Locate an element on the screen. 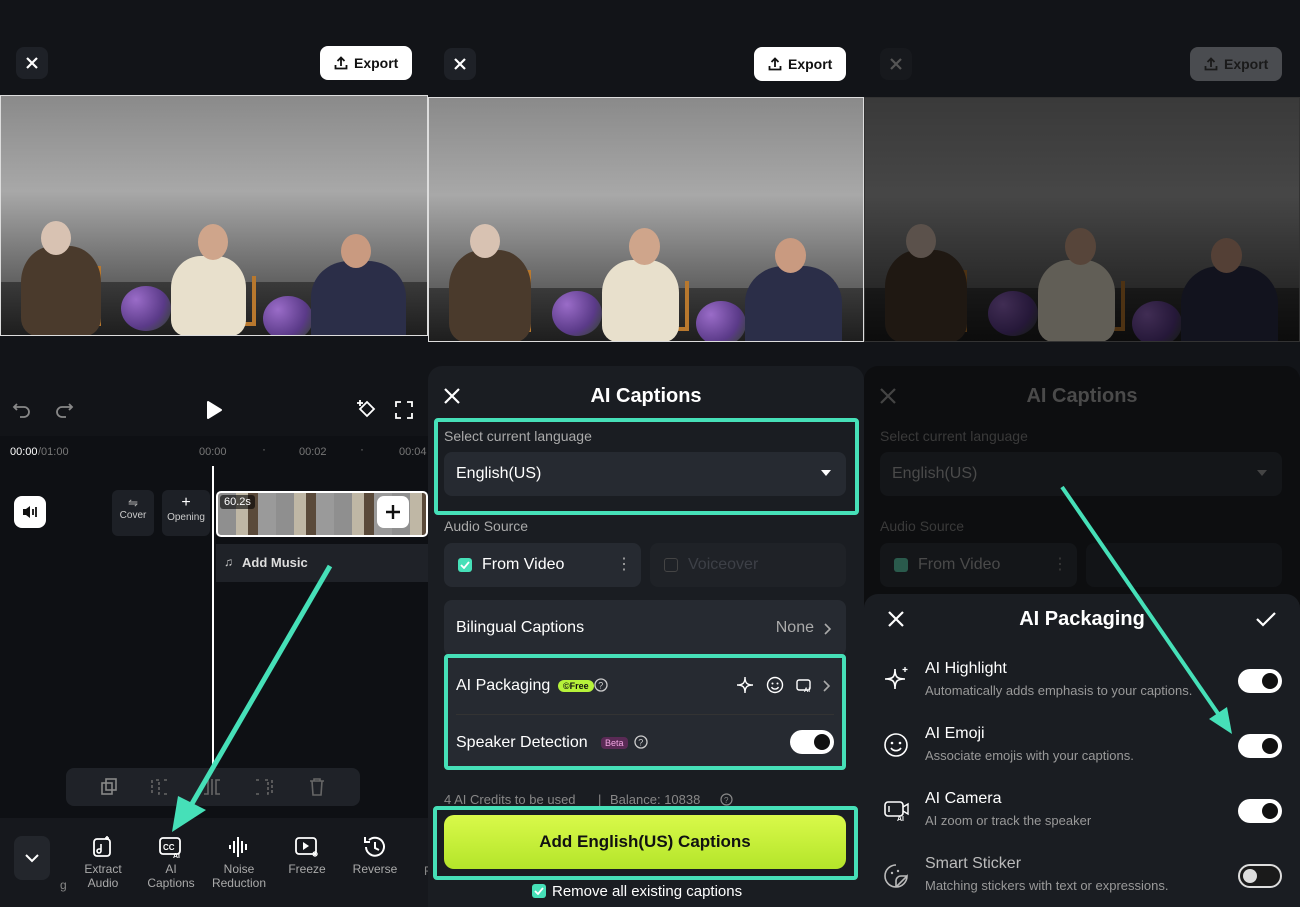 Image resolution: width=1300 pixels, height=907 pixels. bilingual-value: None is located at coordinates (794, 627).